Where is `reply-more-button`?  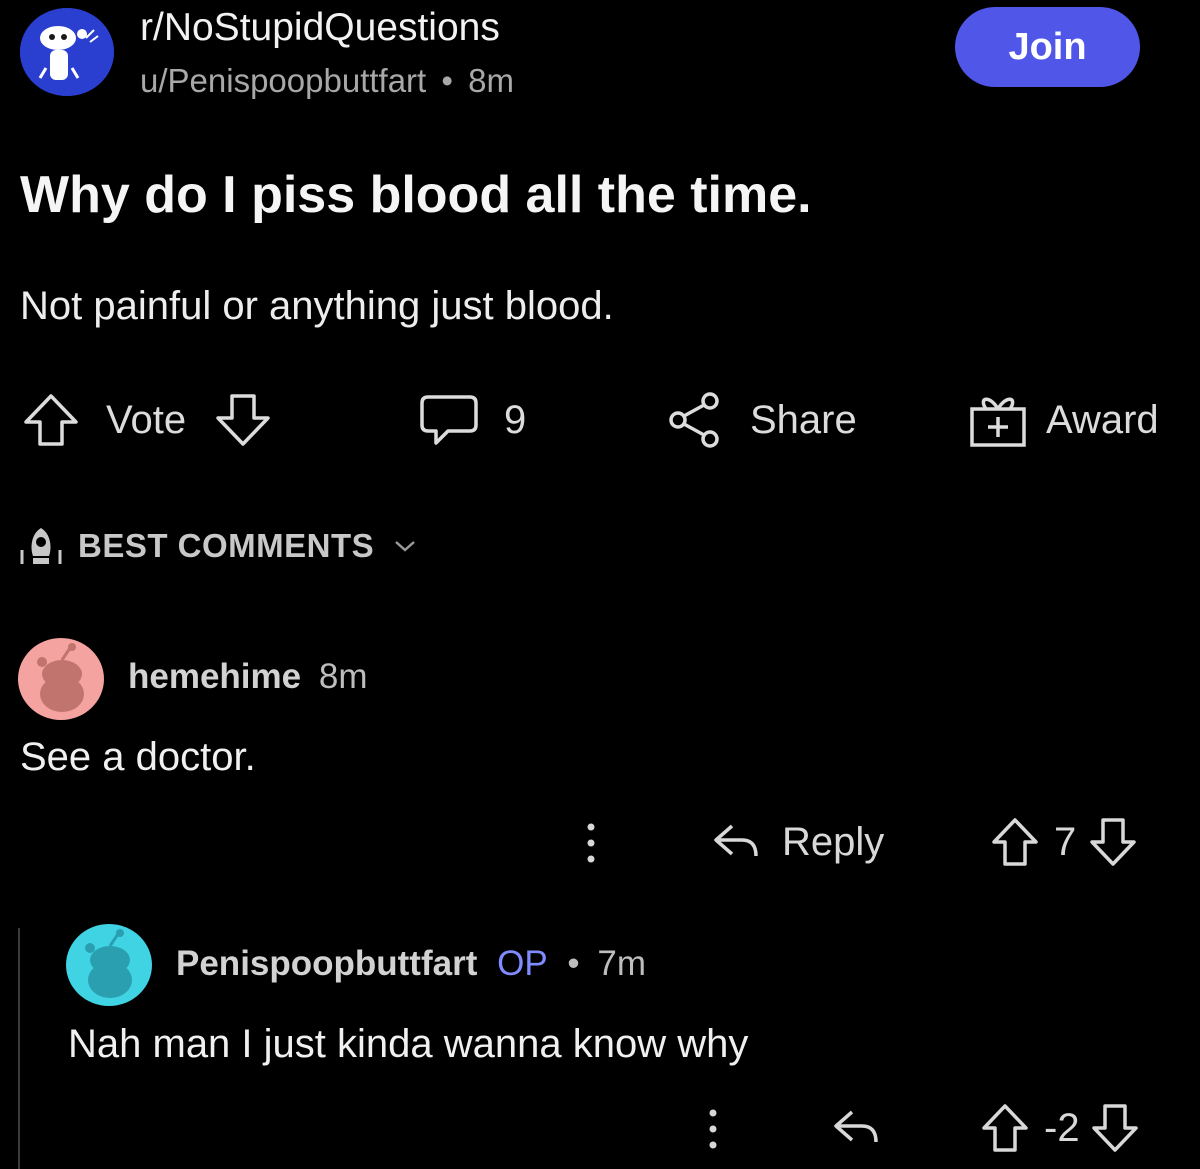 reply-more-button is located at coordinates (713, 1129).